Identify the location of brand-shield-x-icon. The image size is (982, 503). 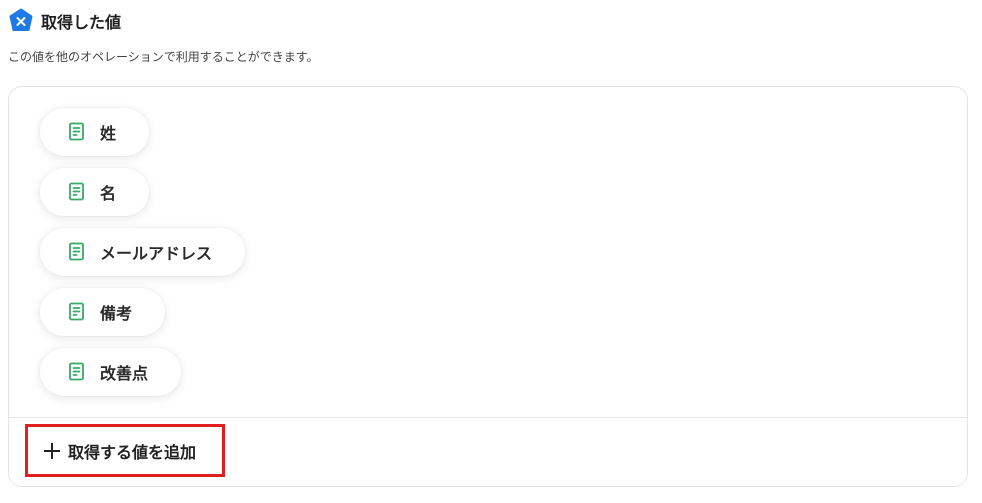
(21, 21).